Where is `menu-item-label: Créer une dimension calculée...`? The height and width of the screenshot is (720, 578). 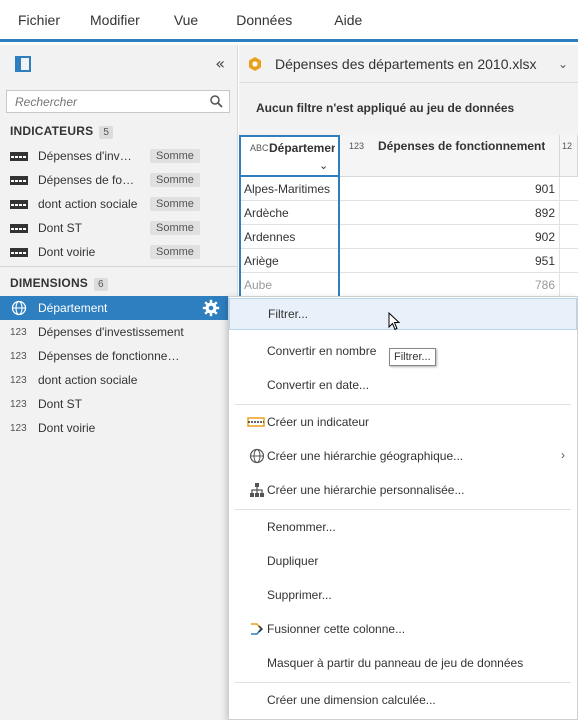 menu-item-label: Créer une dimension calculée... is located at coordinates (351, 700).